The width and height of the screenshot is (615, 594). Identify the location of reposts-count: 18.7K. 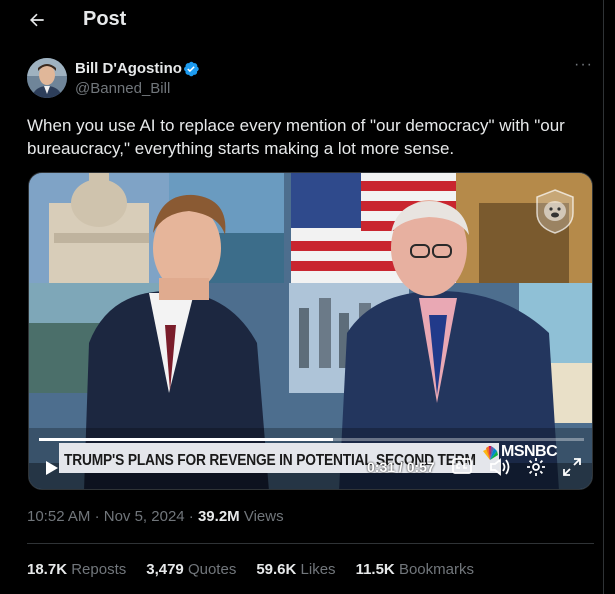
(47, 569).